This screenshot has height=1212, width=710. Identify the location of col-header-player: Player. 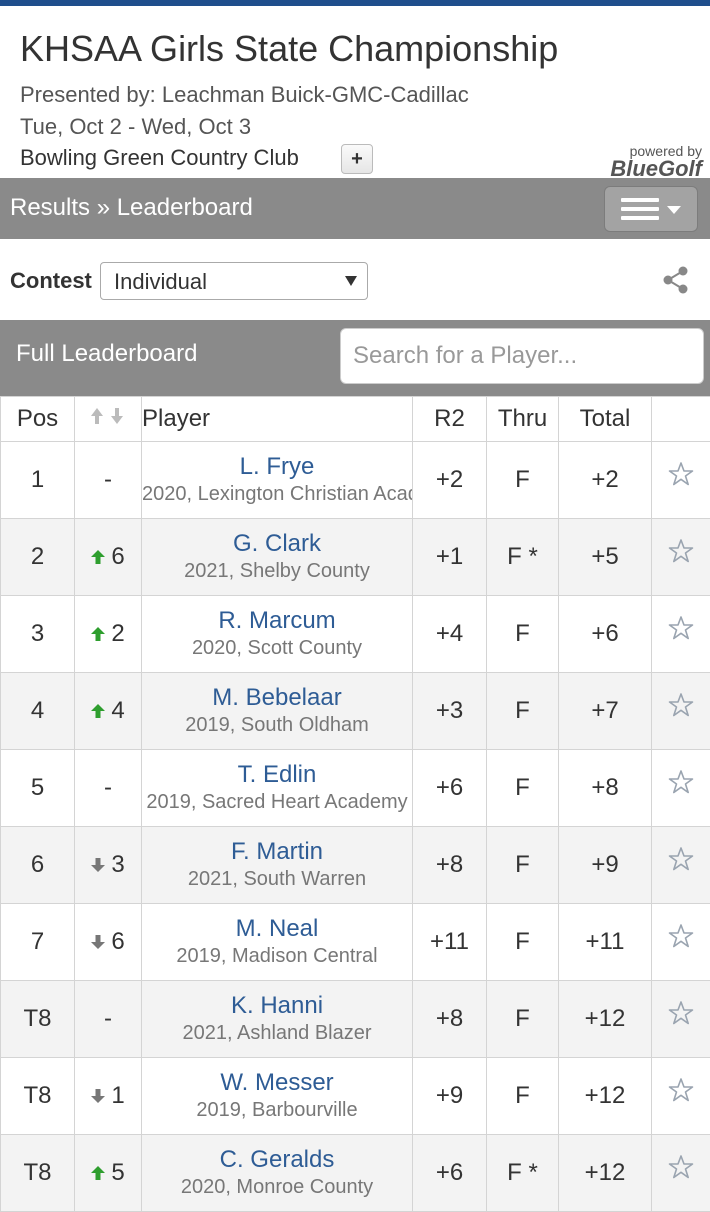
(277, 419).